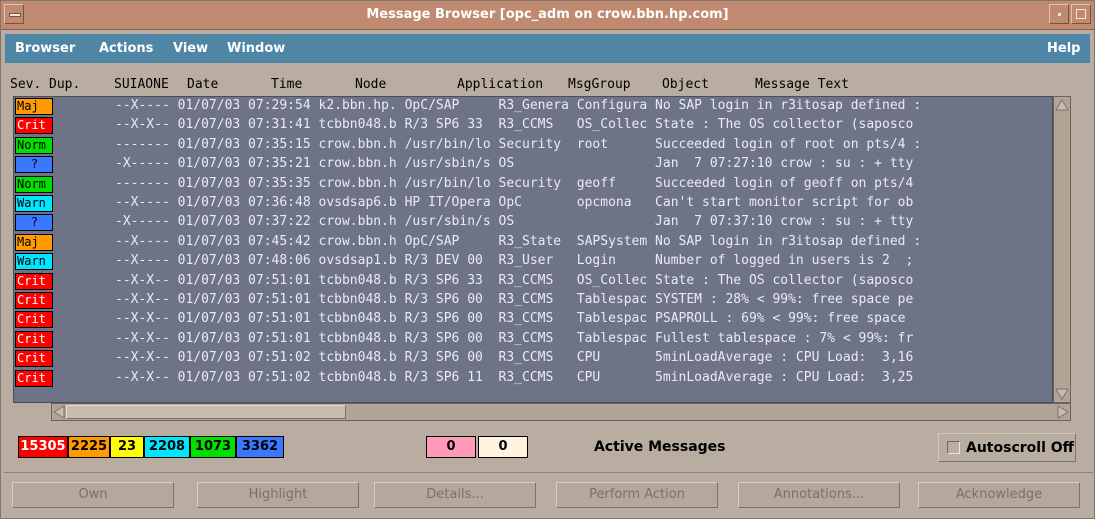 This screenshot has height=519, width=1095. What do you see at coordinates (370, 84) in the screenshot?
I see `col-node: Node` at bounding box center [370, 84].